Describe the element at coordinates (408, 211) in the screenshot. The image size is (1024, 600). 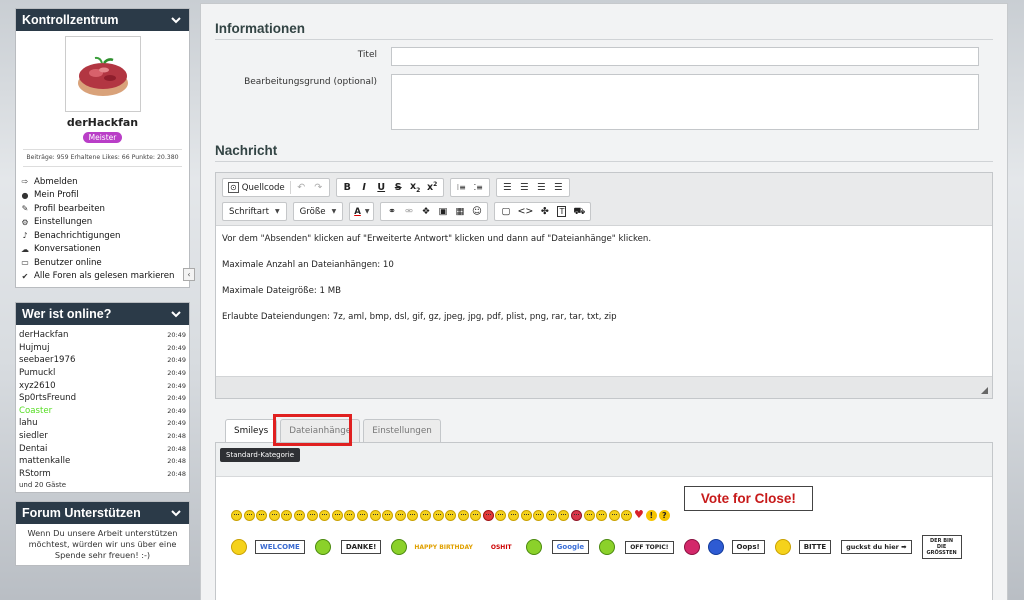
I see `unlink-button: ⚮` at that location.